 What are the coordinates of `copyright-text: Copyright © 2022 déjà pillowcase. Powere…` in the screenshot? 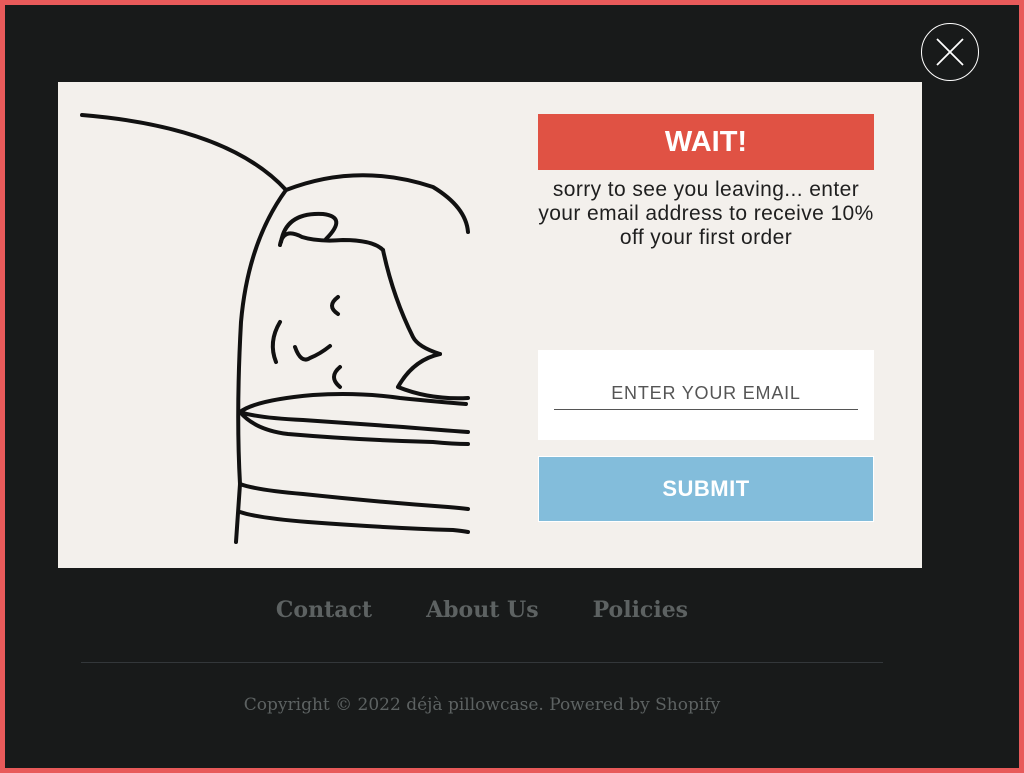 It's located at (482, 705).